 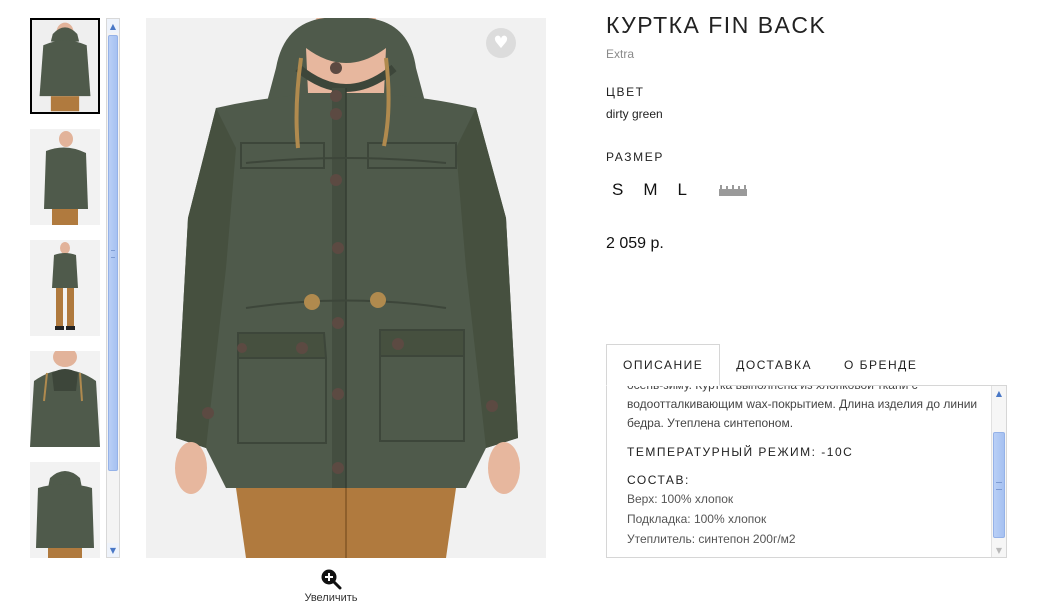 What do you see at coordinates (625, 92) in the screenshot?
I see `color-label: ЦВЕТ` at bounding box center [625, 92].